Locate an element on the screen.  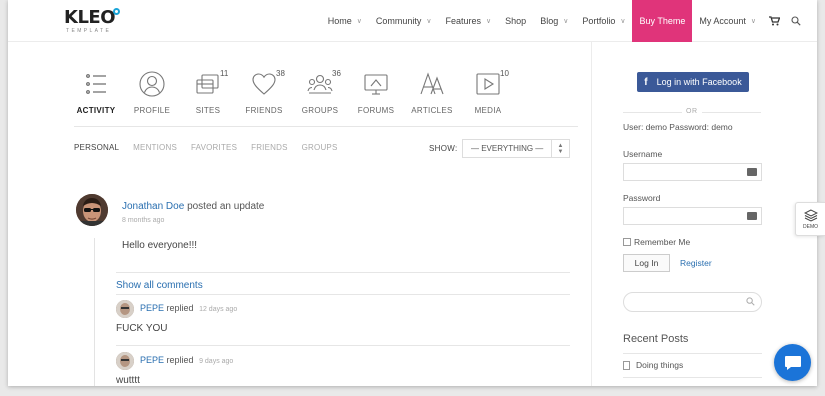
tab-profile: PROFILE is located at coordinates (152, 92).